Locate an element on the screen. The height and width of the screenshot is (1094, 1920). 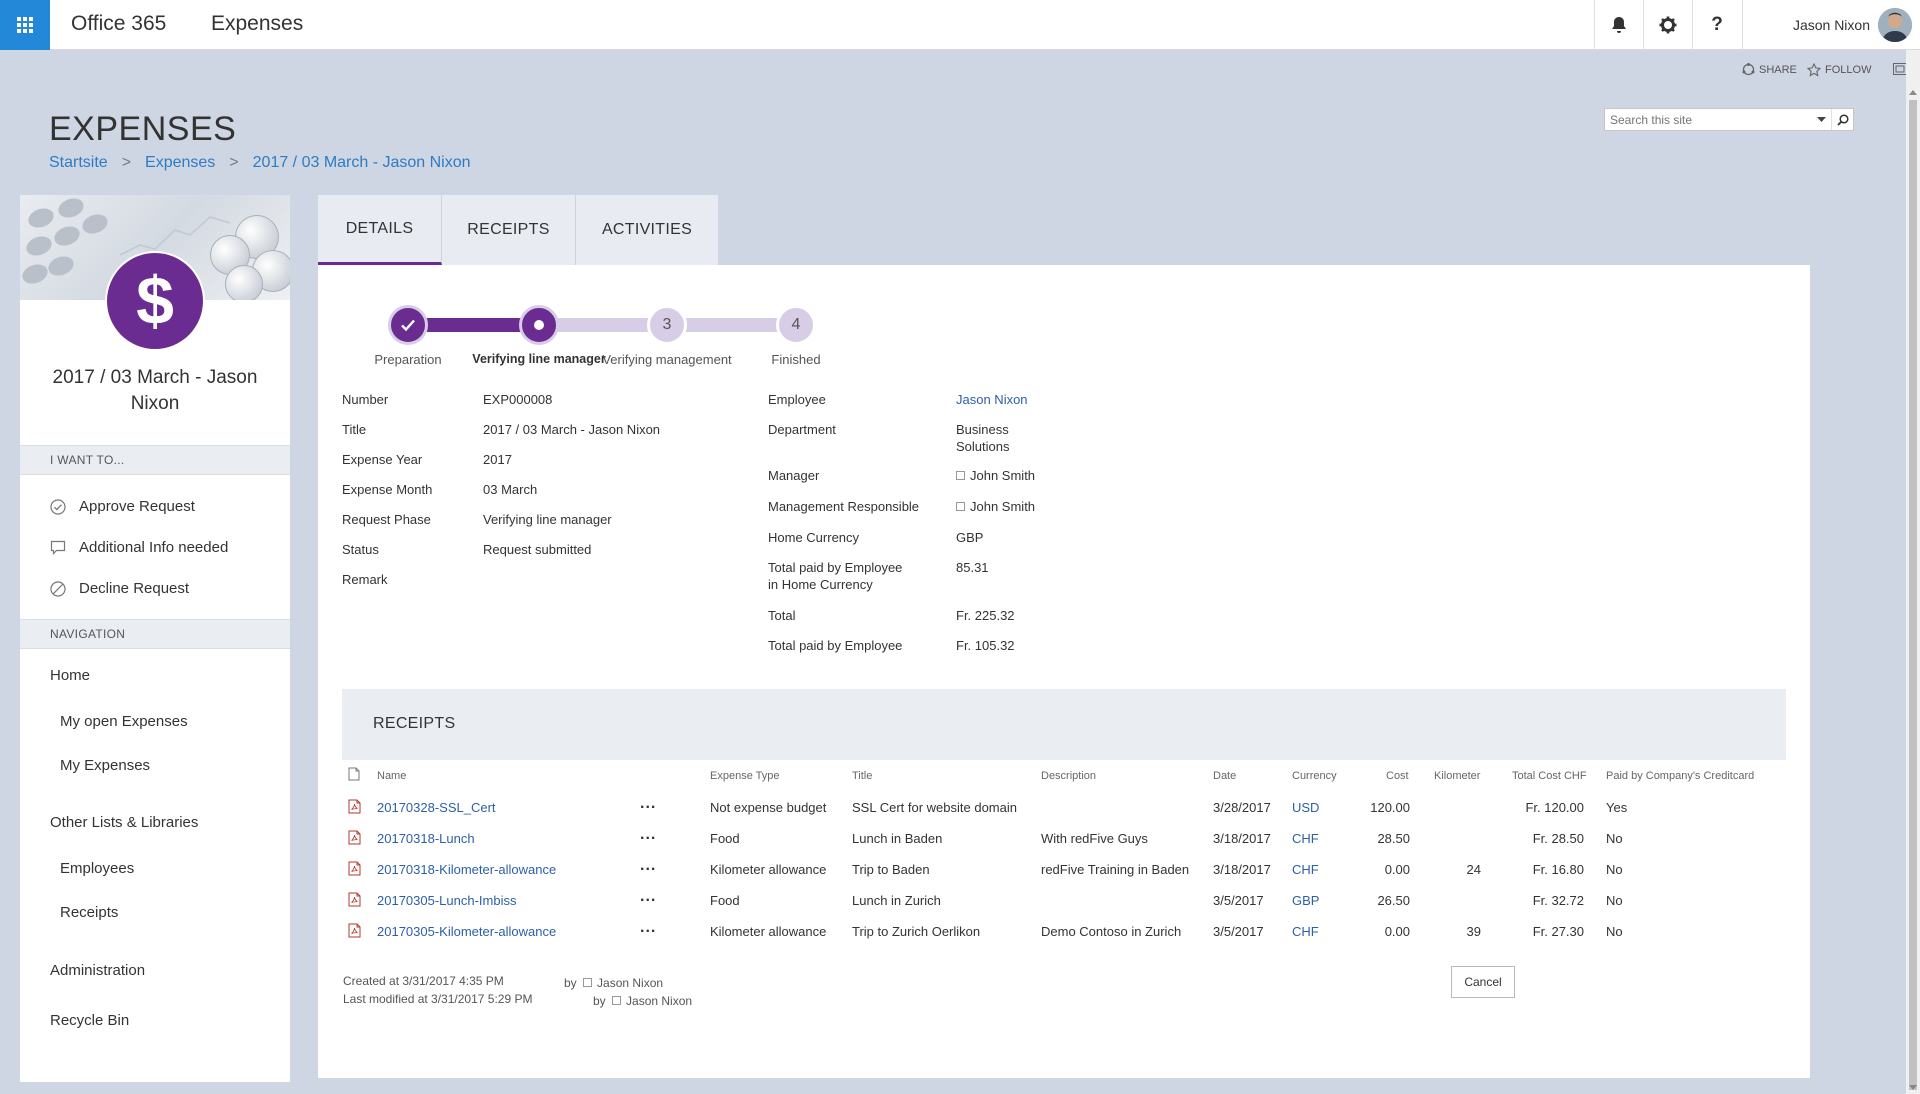
tab-activities: ACTIVITIES is located at coordinates (647, 230).